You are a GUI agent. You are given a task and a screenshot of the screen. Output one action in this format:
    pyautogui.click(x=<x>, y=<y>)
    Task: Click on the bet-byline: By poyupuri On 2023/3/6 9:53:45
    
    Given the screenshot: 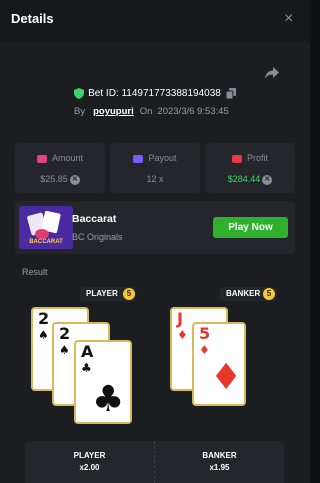 What is the action you would take?
    pyautogui.click(x=151, y=111)
    